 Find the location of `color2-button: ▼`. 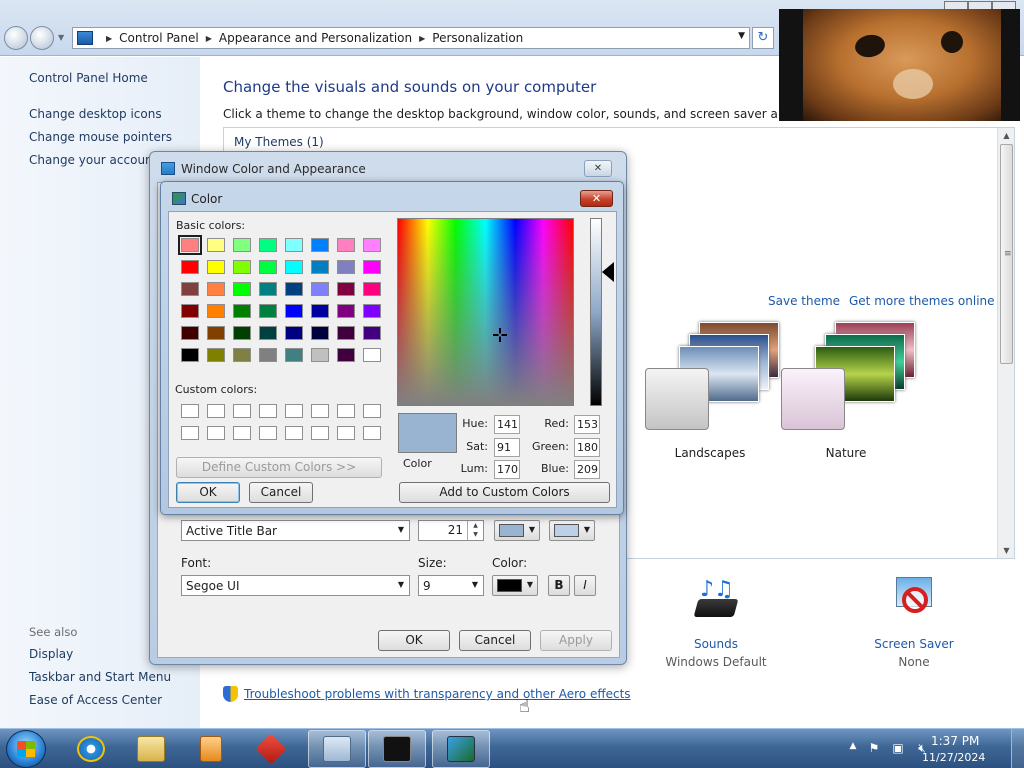

color2-button: ▼ is located at coordinates (572, 530).